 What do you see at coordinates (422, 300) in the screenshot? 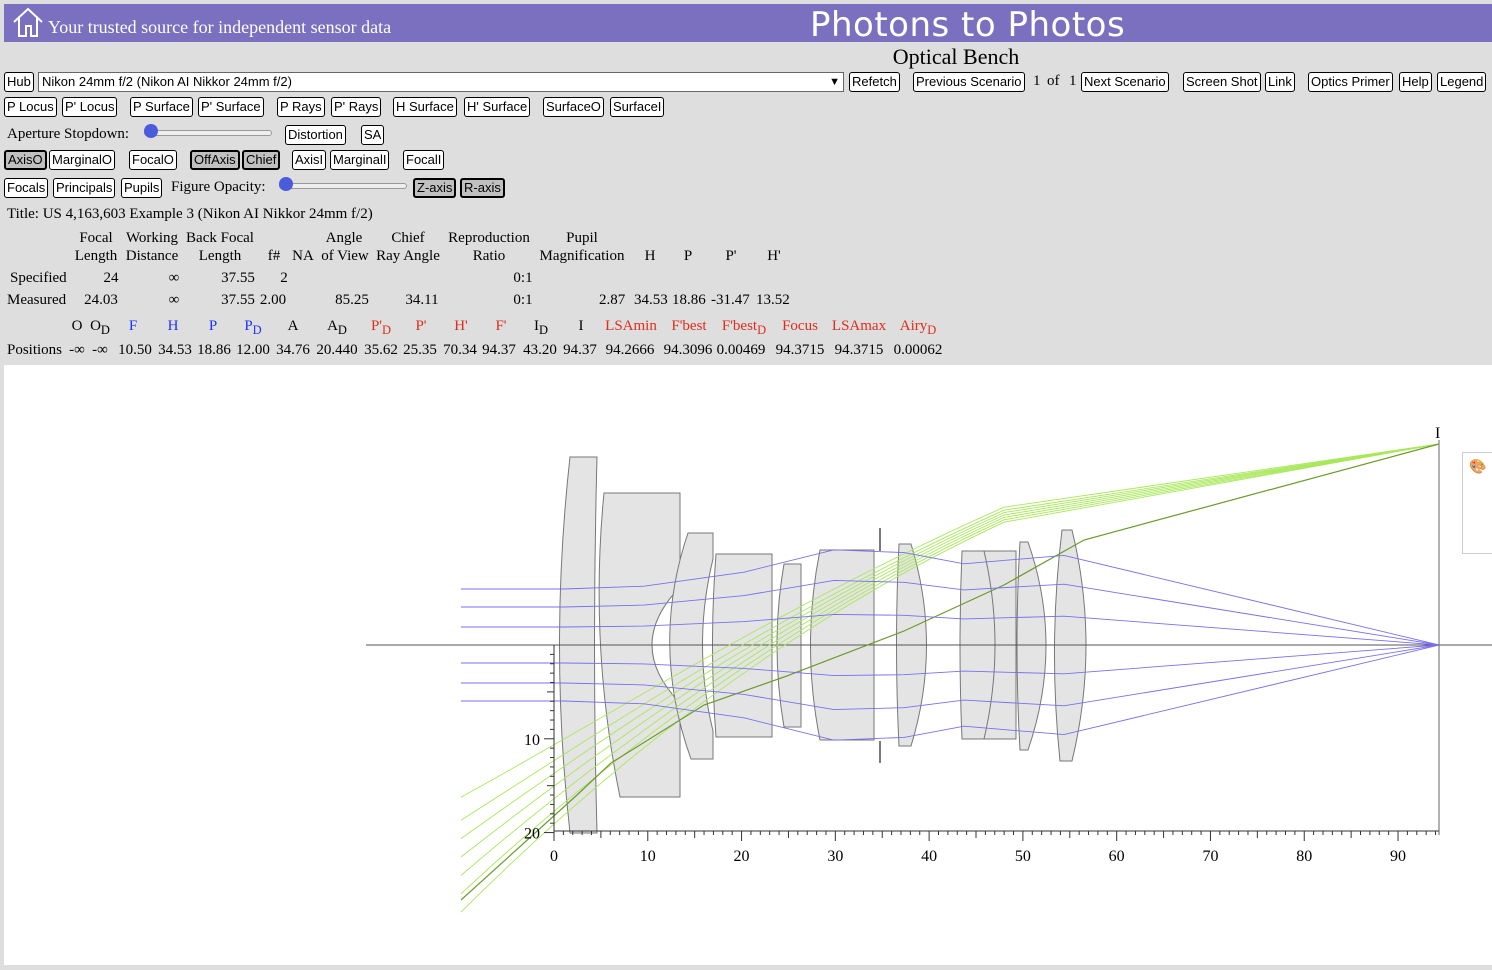
I see `measured-chief: 34.11` at bounding box center [422, 300].